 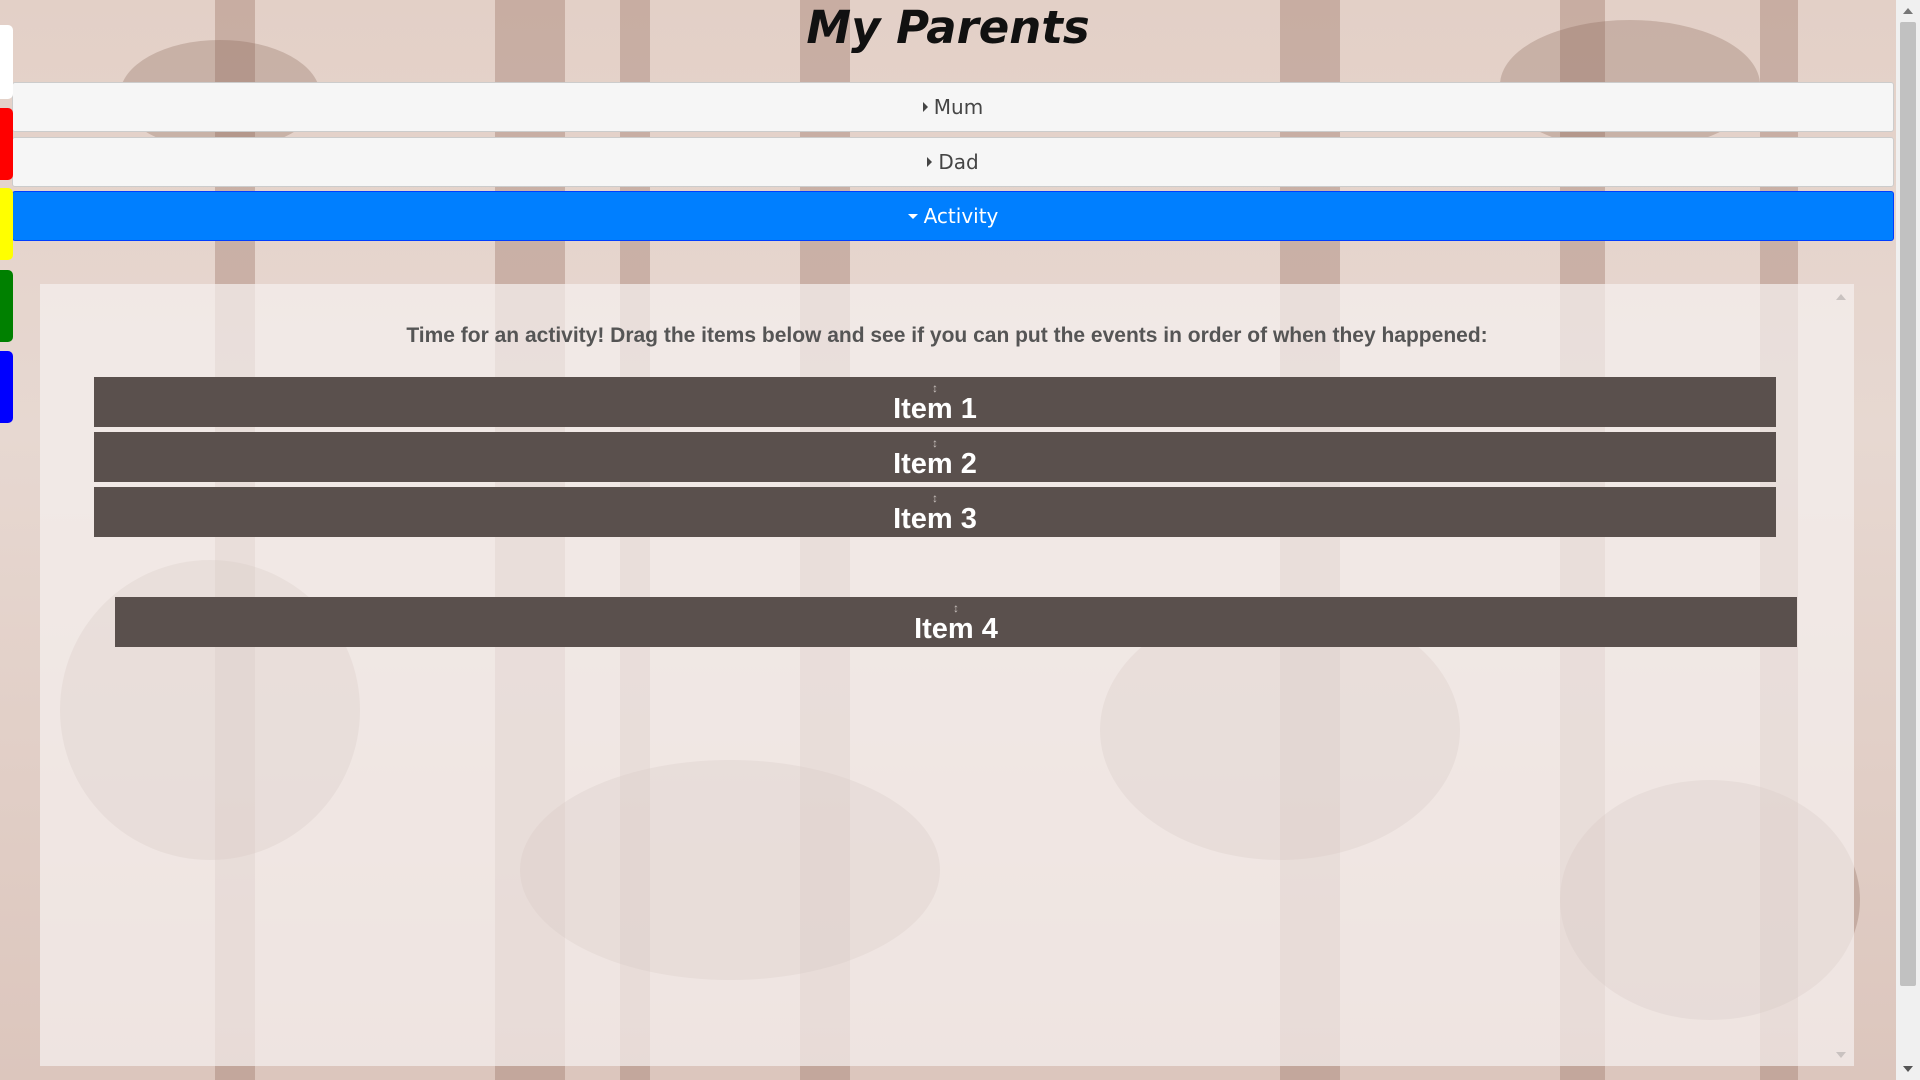 I want to click on triangle-down-icon, so click(x=912, y=216).